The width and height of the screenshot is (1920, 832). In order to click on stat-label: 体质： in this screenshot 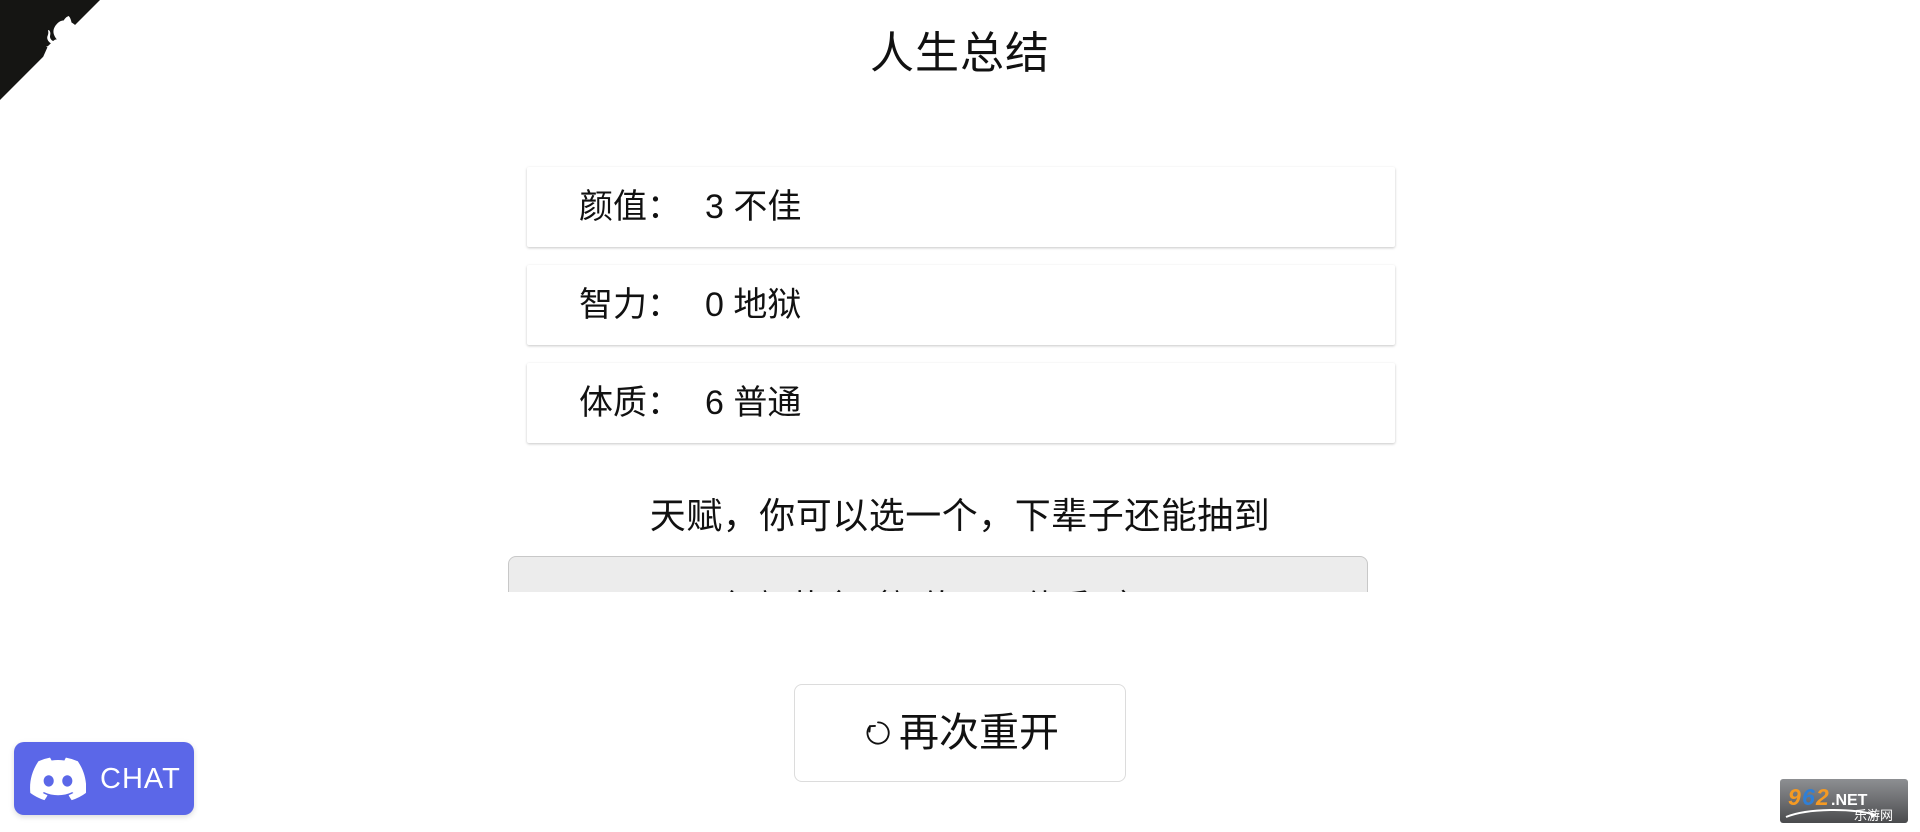, I will do `click(630, 403)`.